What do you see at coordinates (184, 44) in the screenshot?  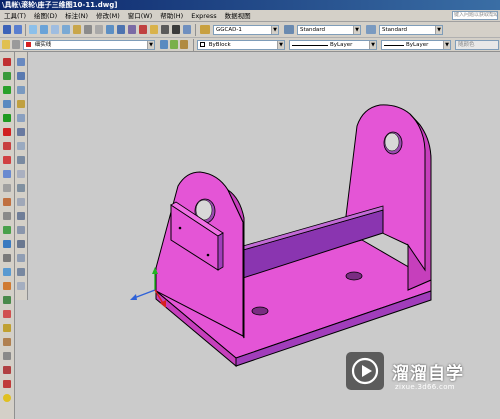 I see `layer-isolate-icon` at bounding box center [184, 44].